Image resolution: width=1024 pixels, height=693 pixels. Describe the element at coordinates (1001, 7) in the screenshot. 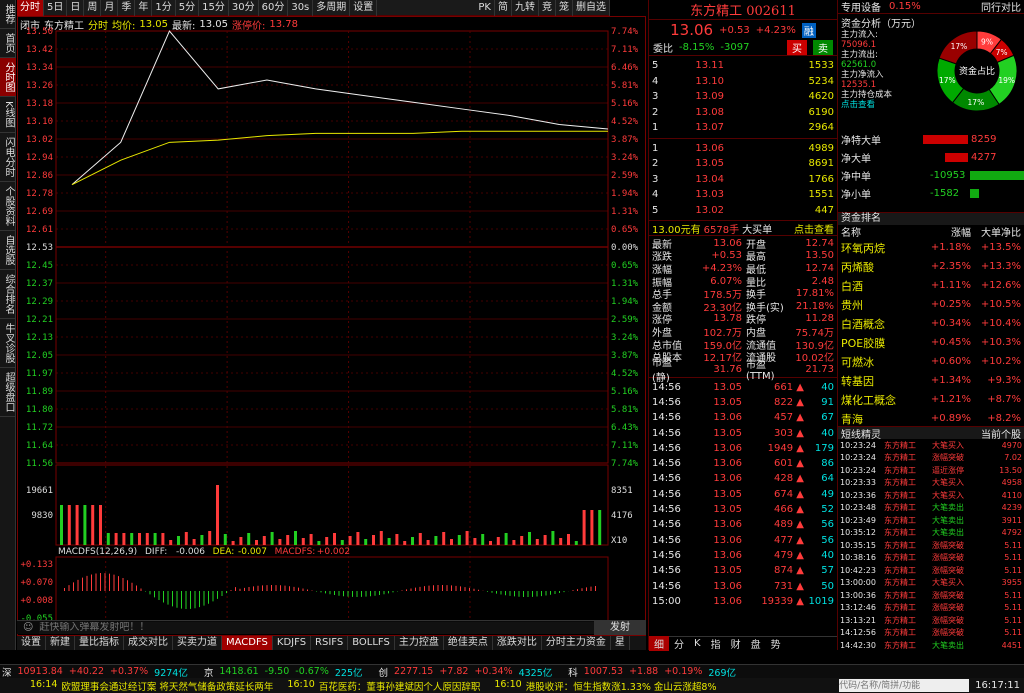

I see `peer-compare-link: 同行对比` at that location.